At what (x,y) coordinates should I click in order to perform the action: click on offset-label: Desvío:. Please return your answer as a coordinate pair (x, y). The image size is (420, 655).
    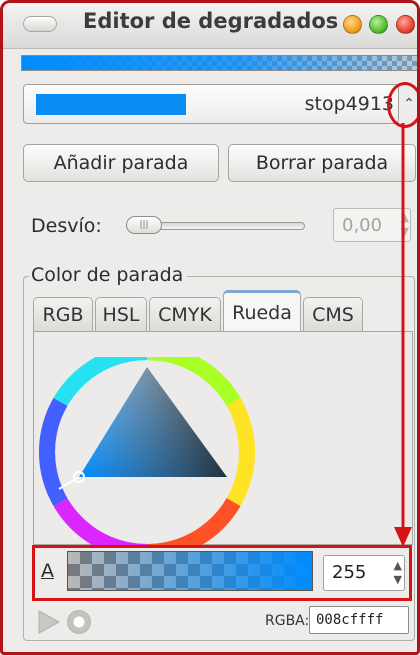
    Looking at the image, I should click on (66, 226).